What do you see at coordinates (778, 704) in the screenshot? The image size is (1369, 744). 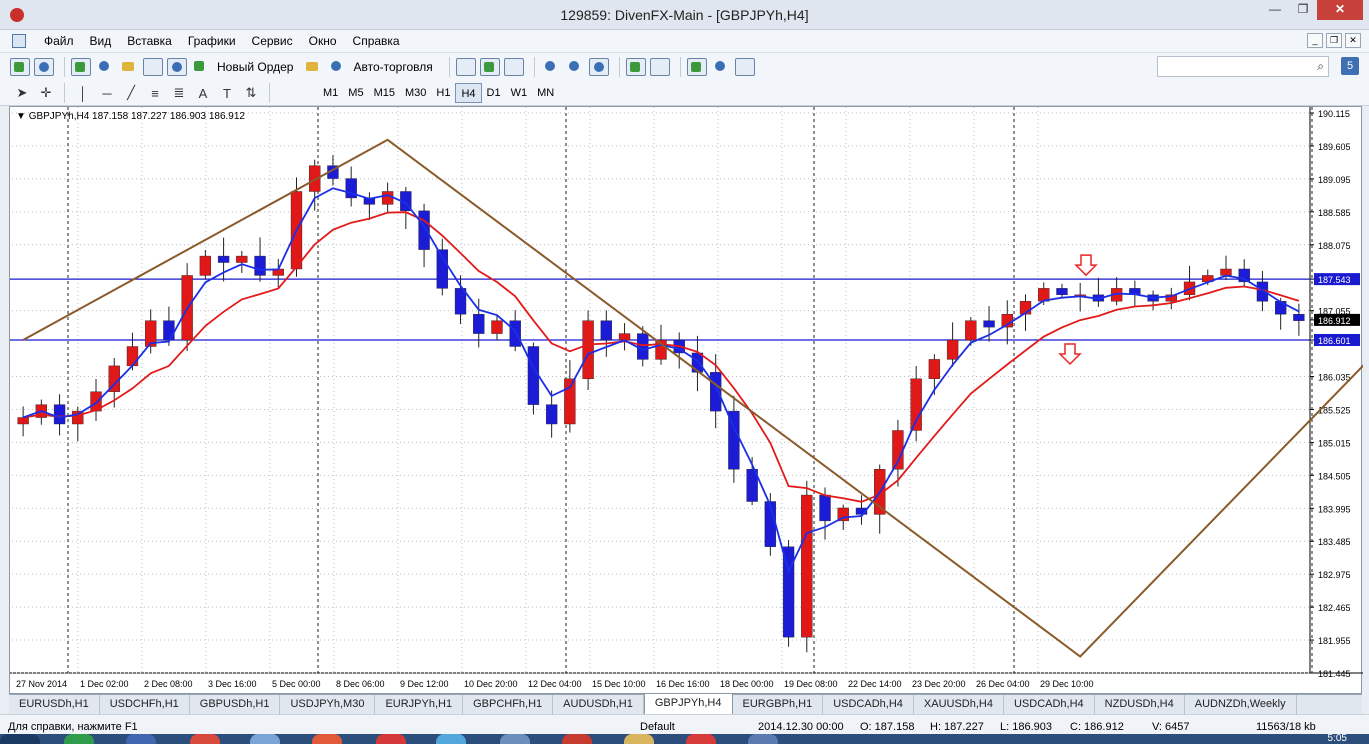 I see `chart-tab: EURGBPh,H1` at bounding box center [778, 704].